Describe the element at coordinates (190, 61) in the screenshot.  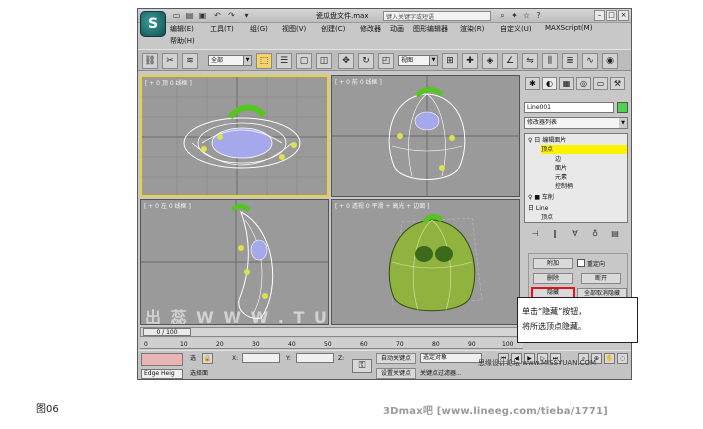
I see `bind-space-warp-icon: ≋` at that location.